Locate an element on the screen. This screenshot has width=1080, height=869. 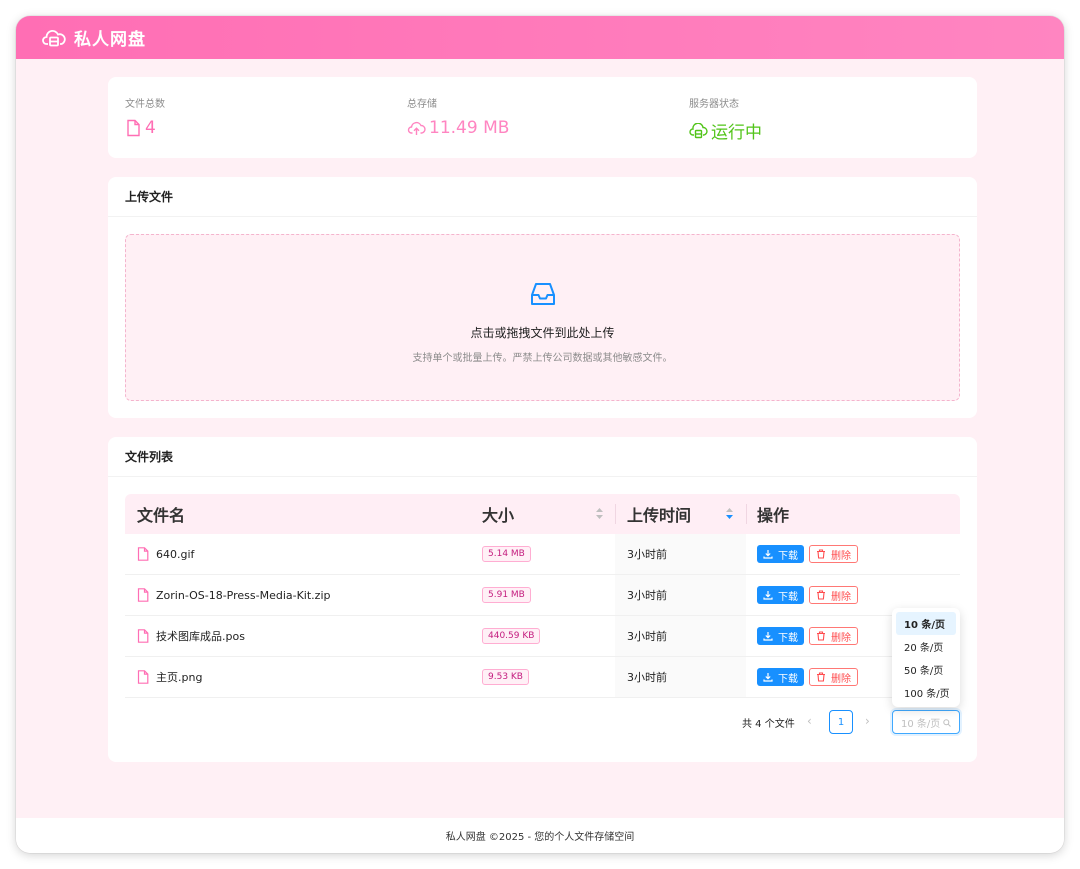
app-header: 私人网盘 is located at coordinates (540, 37).